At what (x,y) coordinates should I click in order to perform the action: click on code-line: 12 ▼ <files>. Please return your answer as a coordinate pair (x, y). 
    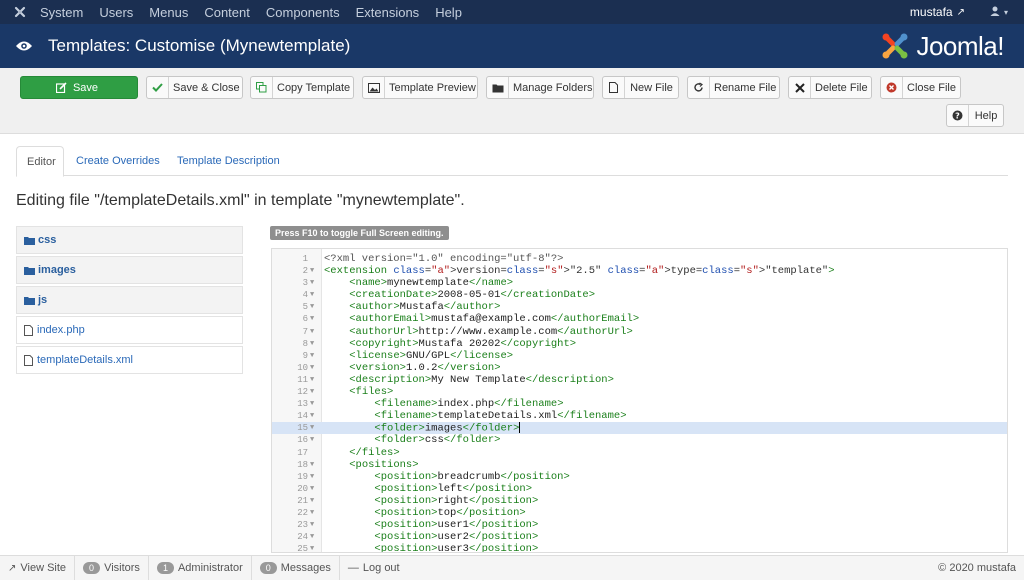
    Looking at the image, I should click on (639, 392).